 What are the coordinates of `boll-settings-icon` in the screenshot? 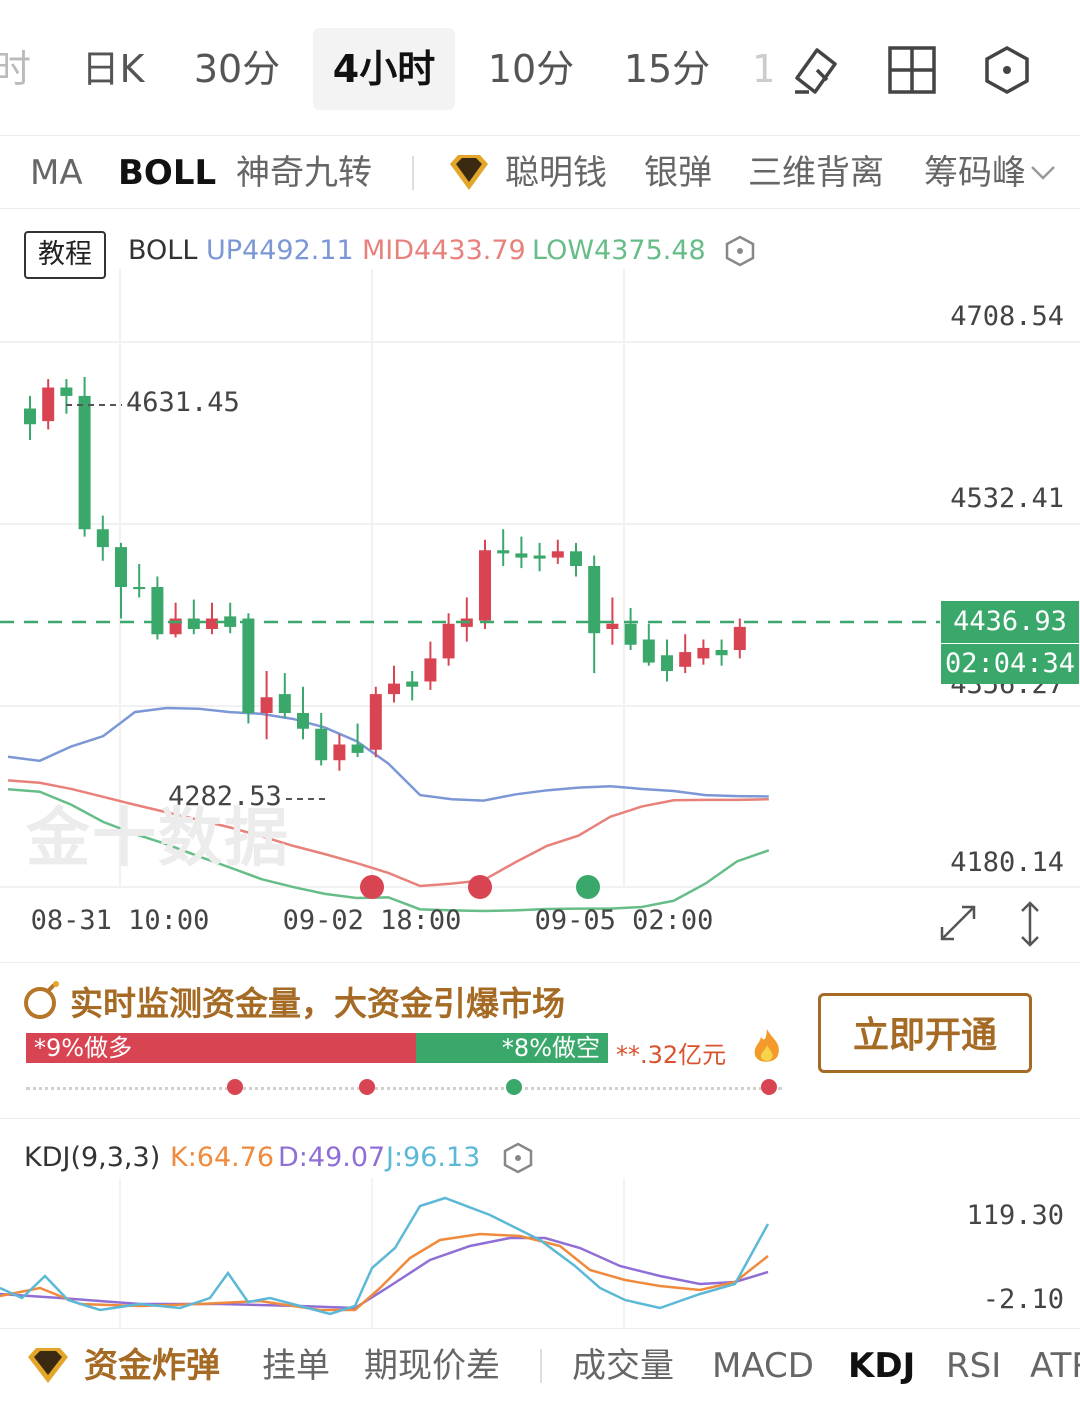 It's located at (740, 251).